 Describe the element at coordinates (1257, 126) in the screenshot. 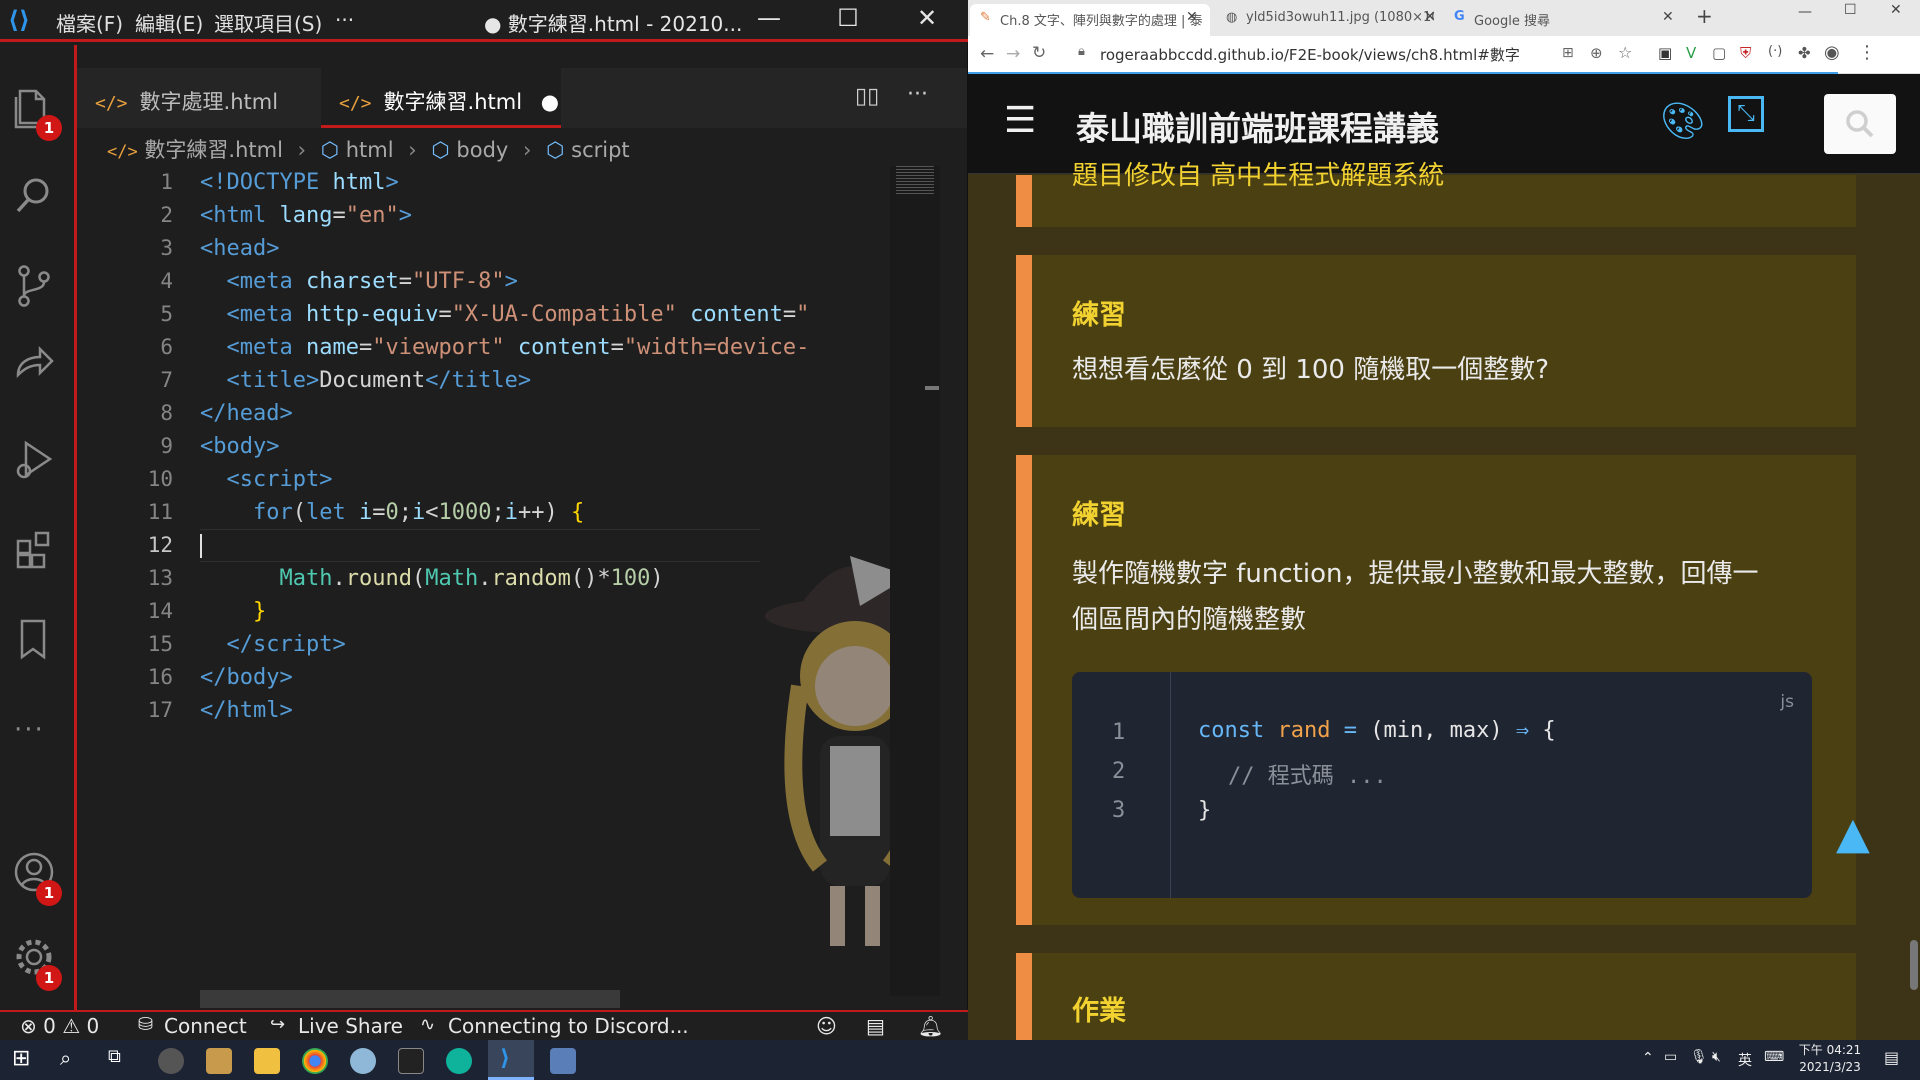

I see `site-title: 泰山職訓前端班課程講義` at that location.